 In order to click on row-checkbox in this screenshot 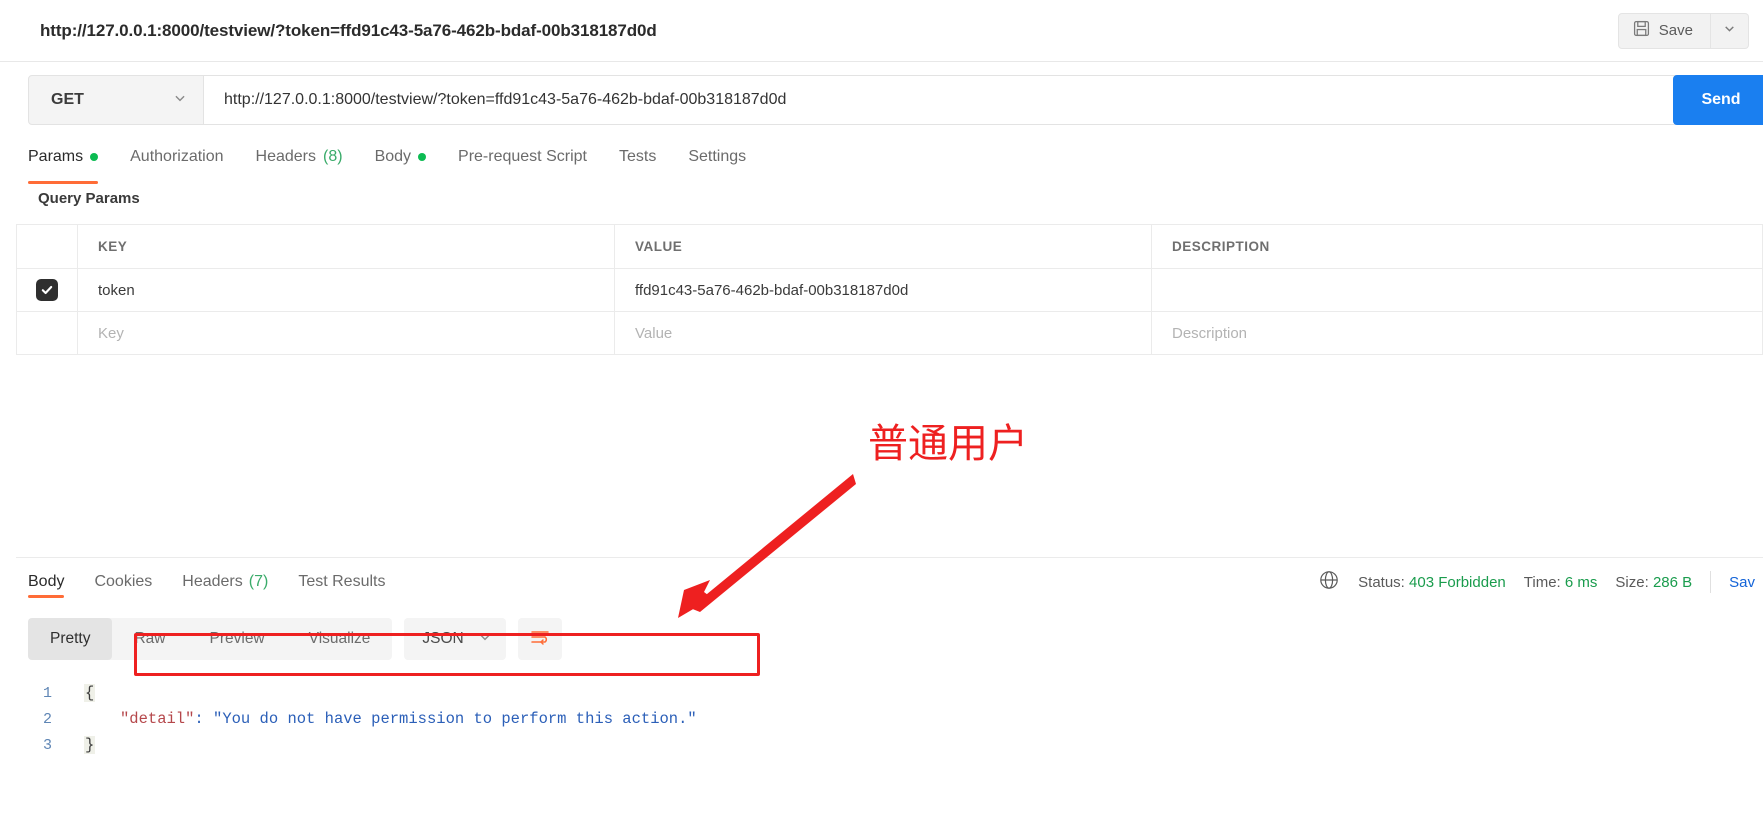, I will do `click(47, 290)`.